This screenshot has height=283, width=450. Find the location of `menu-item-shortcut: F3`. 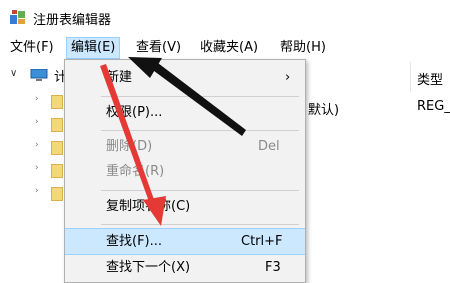

menu-item-shortcut: F3 is located at coordinates (273, 267).